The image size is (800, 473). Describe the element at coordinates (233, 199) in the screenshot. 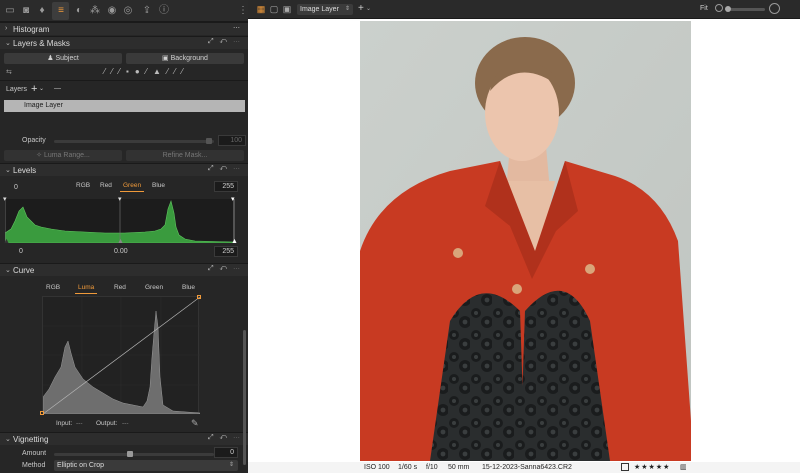

I see `levels-output-high-handle: ▾` at that location.